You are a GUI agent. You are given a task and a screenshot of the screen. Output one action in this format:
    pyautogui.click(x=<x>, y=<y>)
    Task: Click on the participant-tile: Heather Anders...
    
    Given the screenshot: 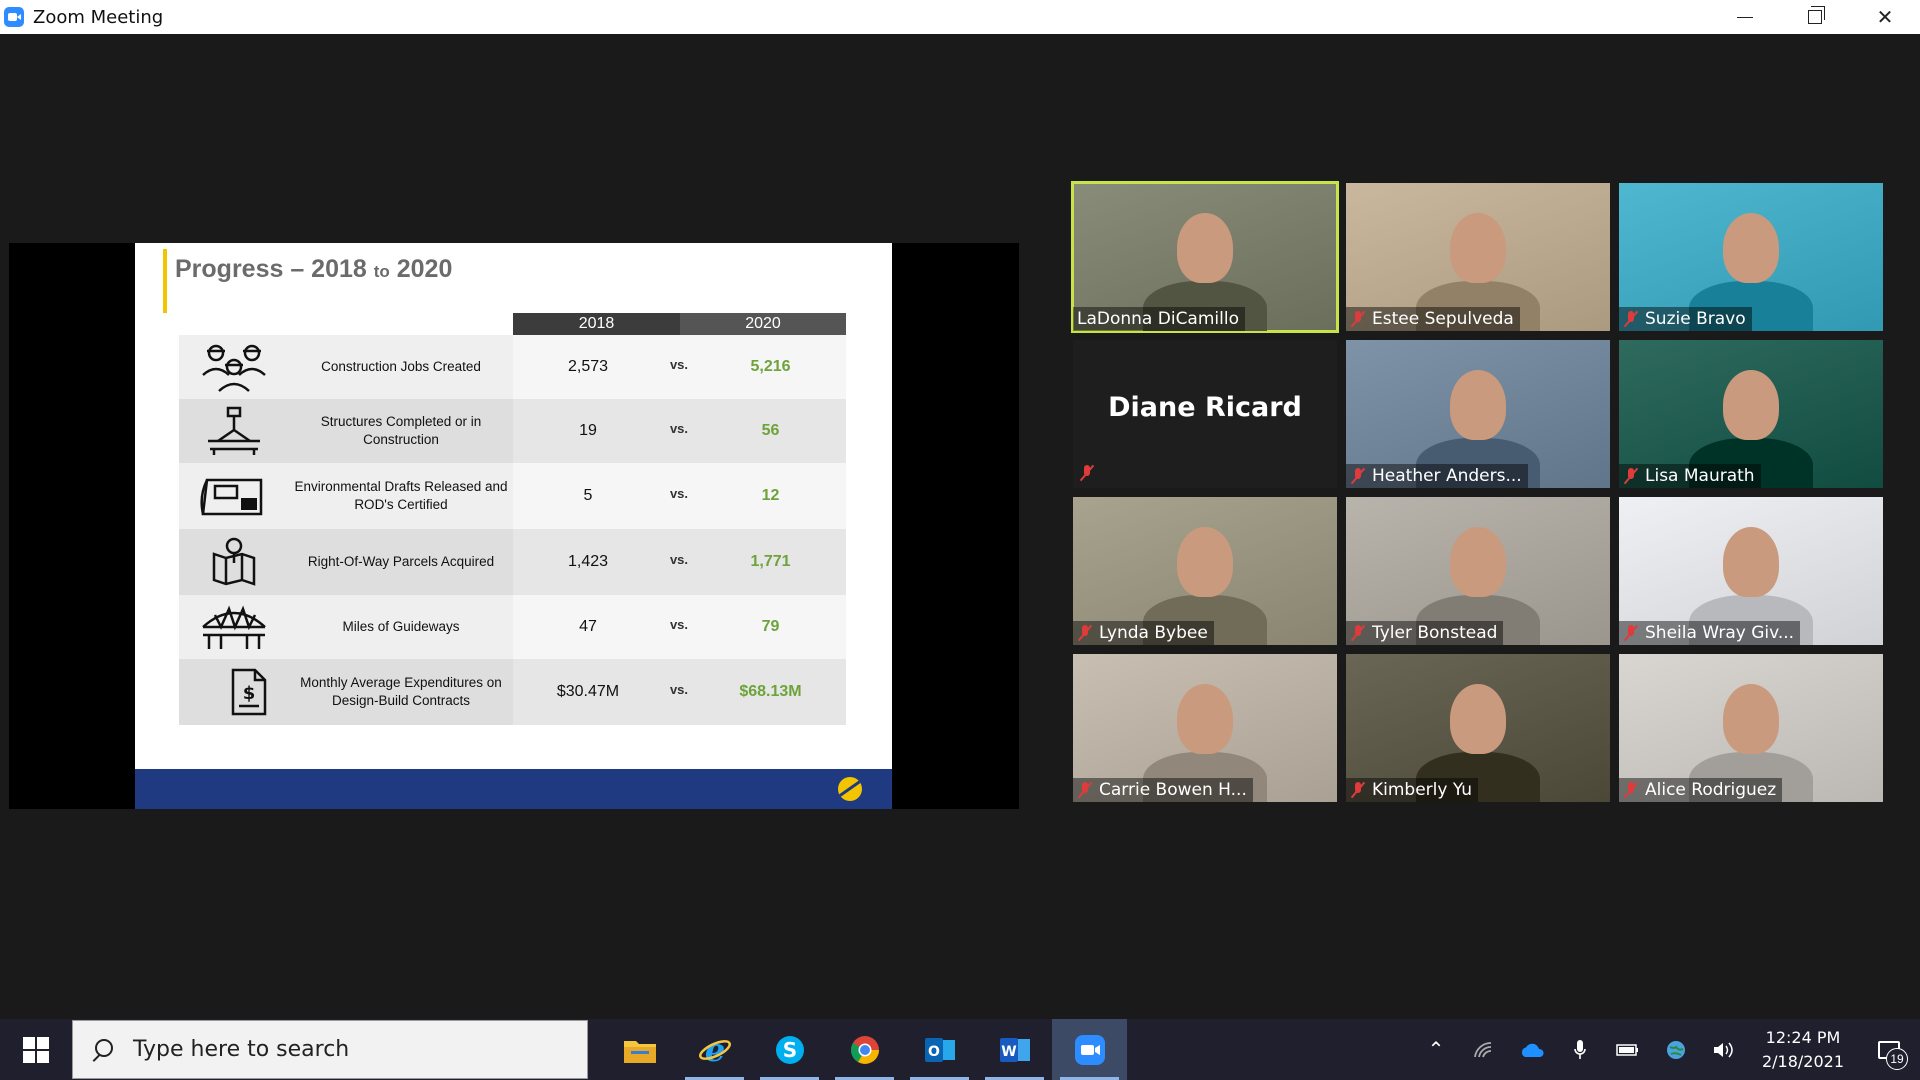 What is the action you would take?
    pyautogui.click(x=1478, y=414)
    